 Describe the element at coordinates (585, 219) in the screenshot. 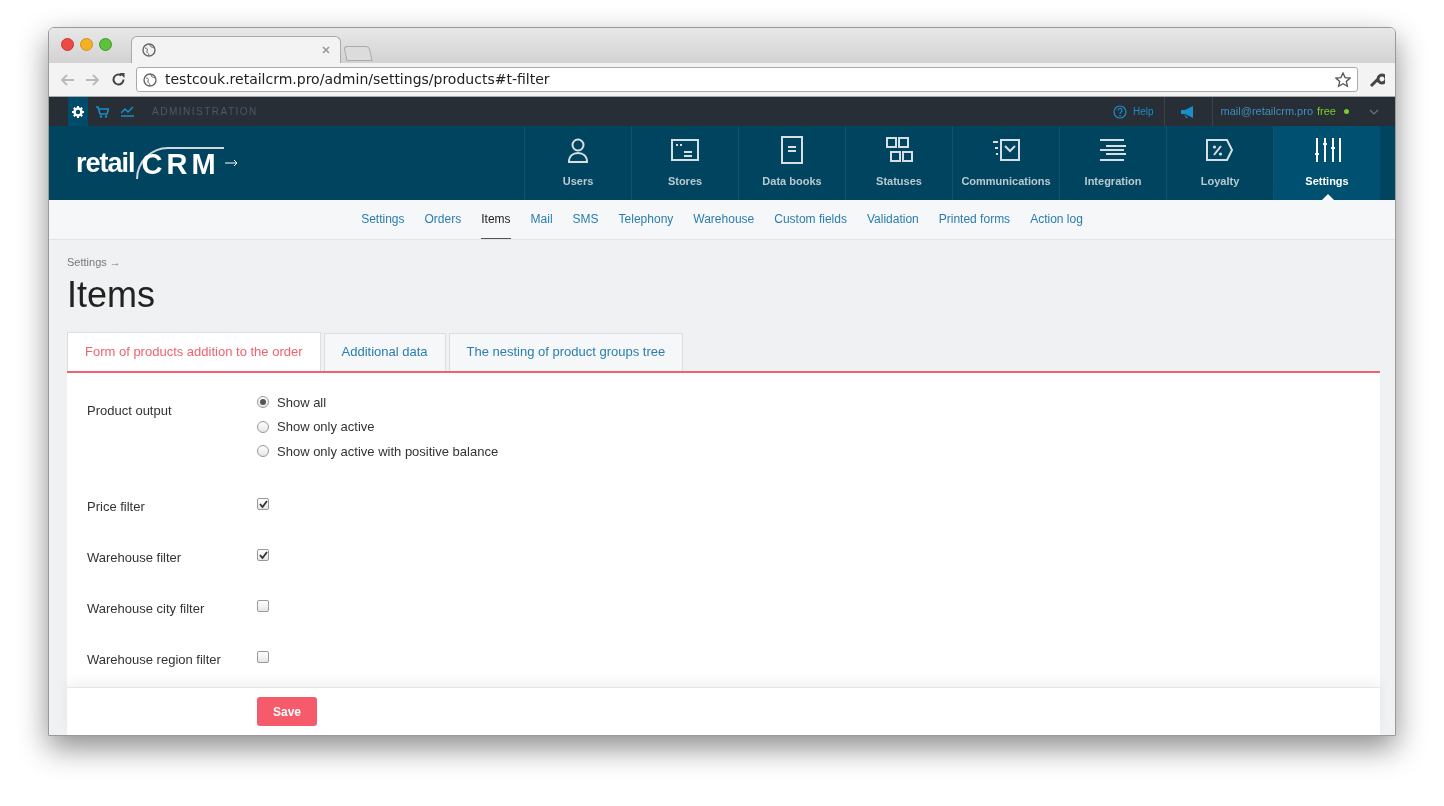

I see `subnav-link: SMS` at that location.